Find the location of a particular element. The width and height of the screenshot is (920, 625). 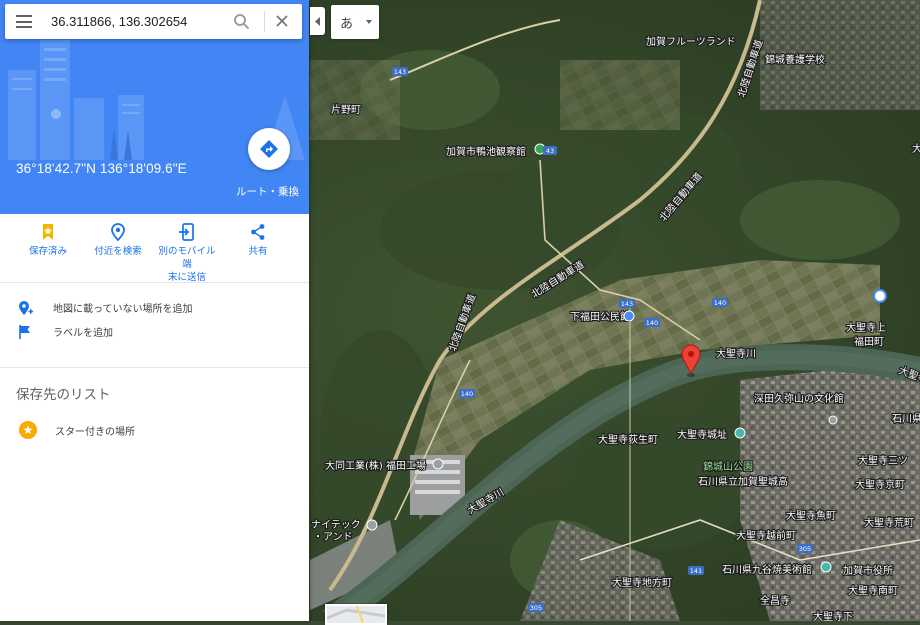

bookmark-icon is located at coordinates (48, 232).